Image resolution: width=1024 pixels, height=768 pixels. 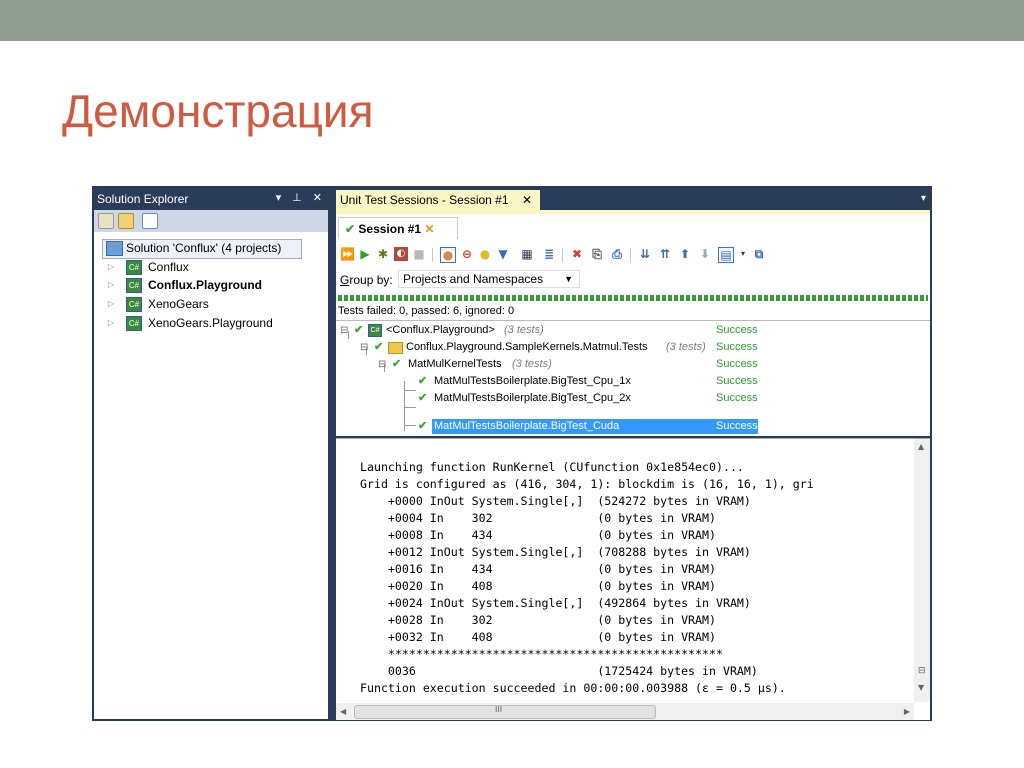 I want to click on document-tab-strip: Unit Test Sessions - Session #1 ✕ ▾, so click(x=633, y=200).